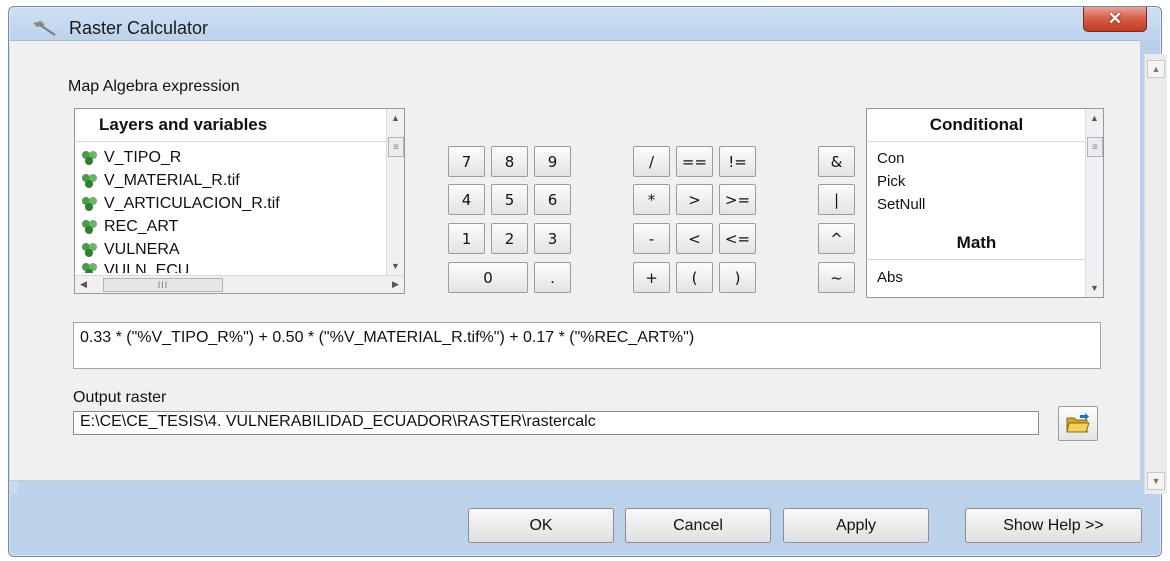  Describe the element at coordinates (694, 277) in the screenshot. I see `key-open-paren: (` at that location.